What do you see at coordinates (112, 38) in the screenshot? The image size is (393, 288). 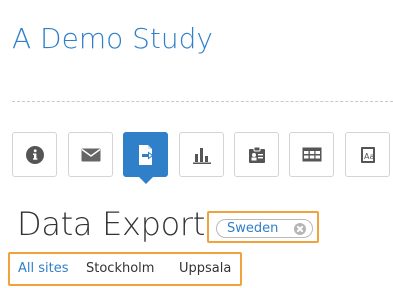 I see `study-title: A Demo Study` at bounding box center [112, 38].